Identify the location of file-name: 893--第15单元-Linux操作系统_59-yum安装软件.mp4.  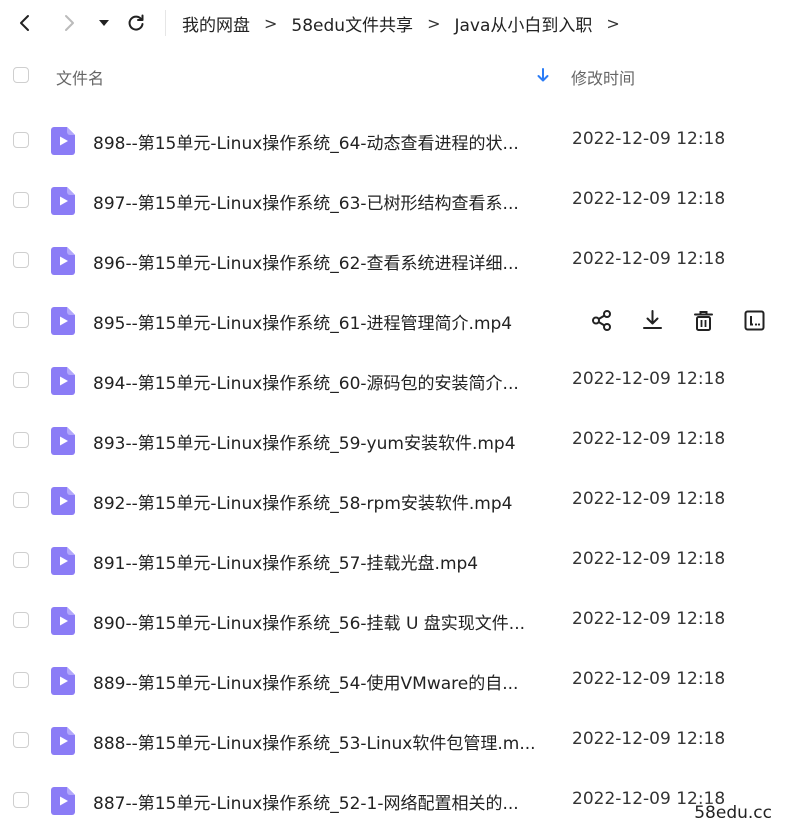
(318, 441).